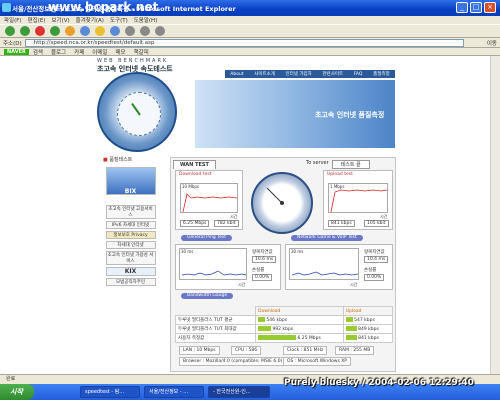  Describe the element at coordinates (115, 31) in the screenshot. I see `media-icon` at that location.